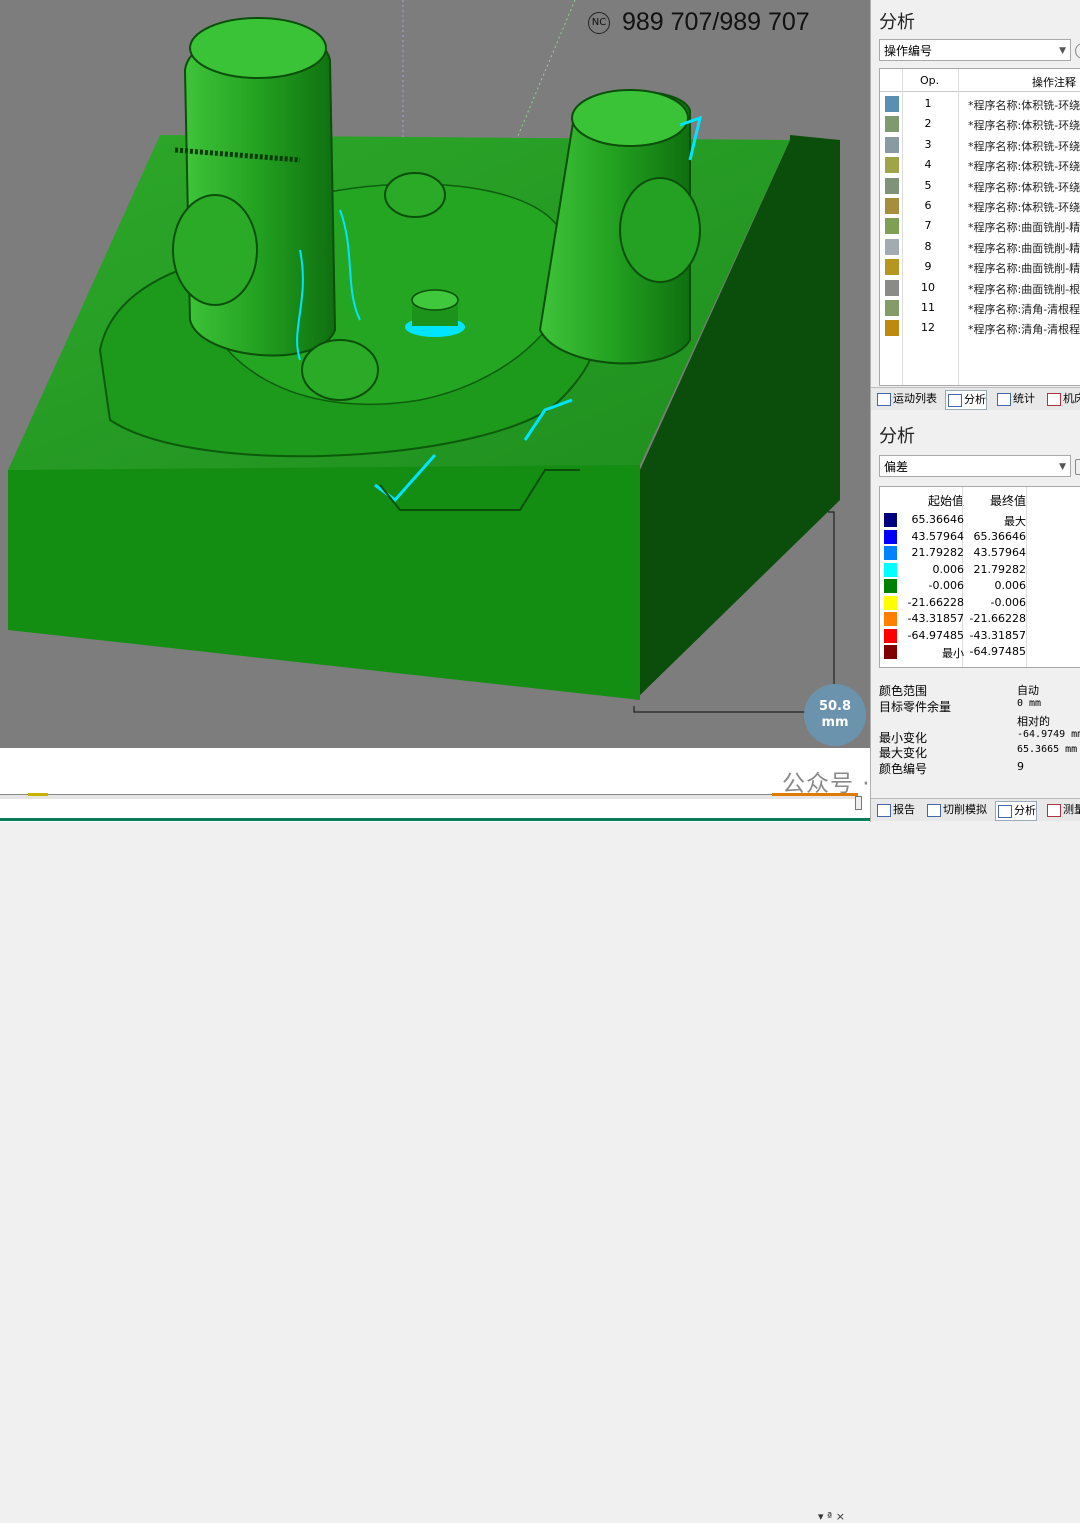  Describe the element at coordinates (997, 651) in the screenshot. I see `deviation-end-value: -64.97485` at that location.